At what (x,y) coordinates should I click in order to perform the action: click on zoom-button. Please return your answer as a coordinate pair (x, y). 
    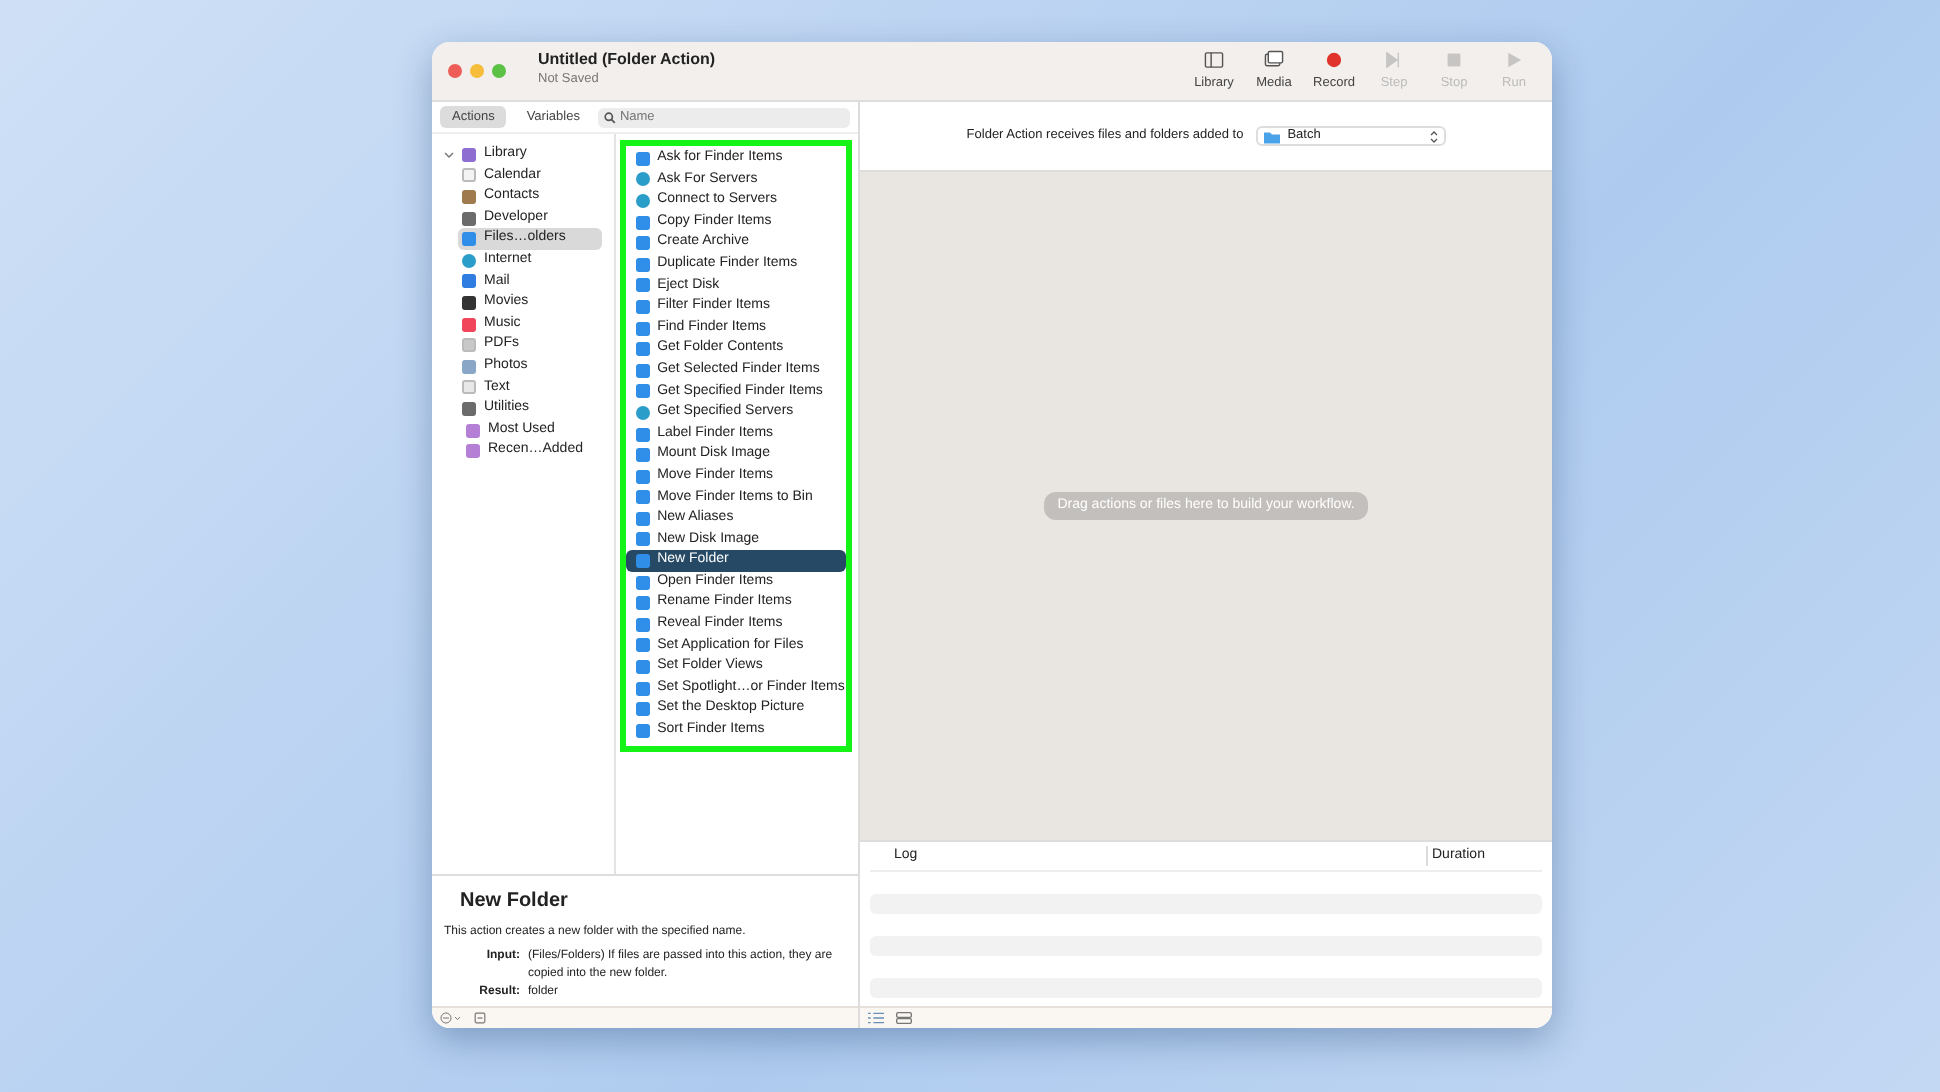
    Looking at the image, I should click on (499, 71).